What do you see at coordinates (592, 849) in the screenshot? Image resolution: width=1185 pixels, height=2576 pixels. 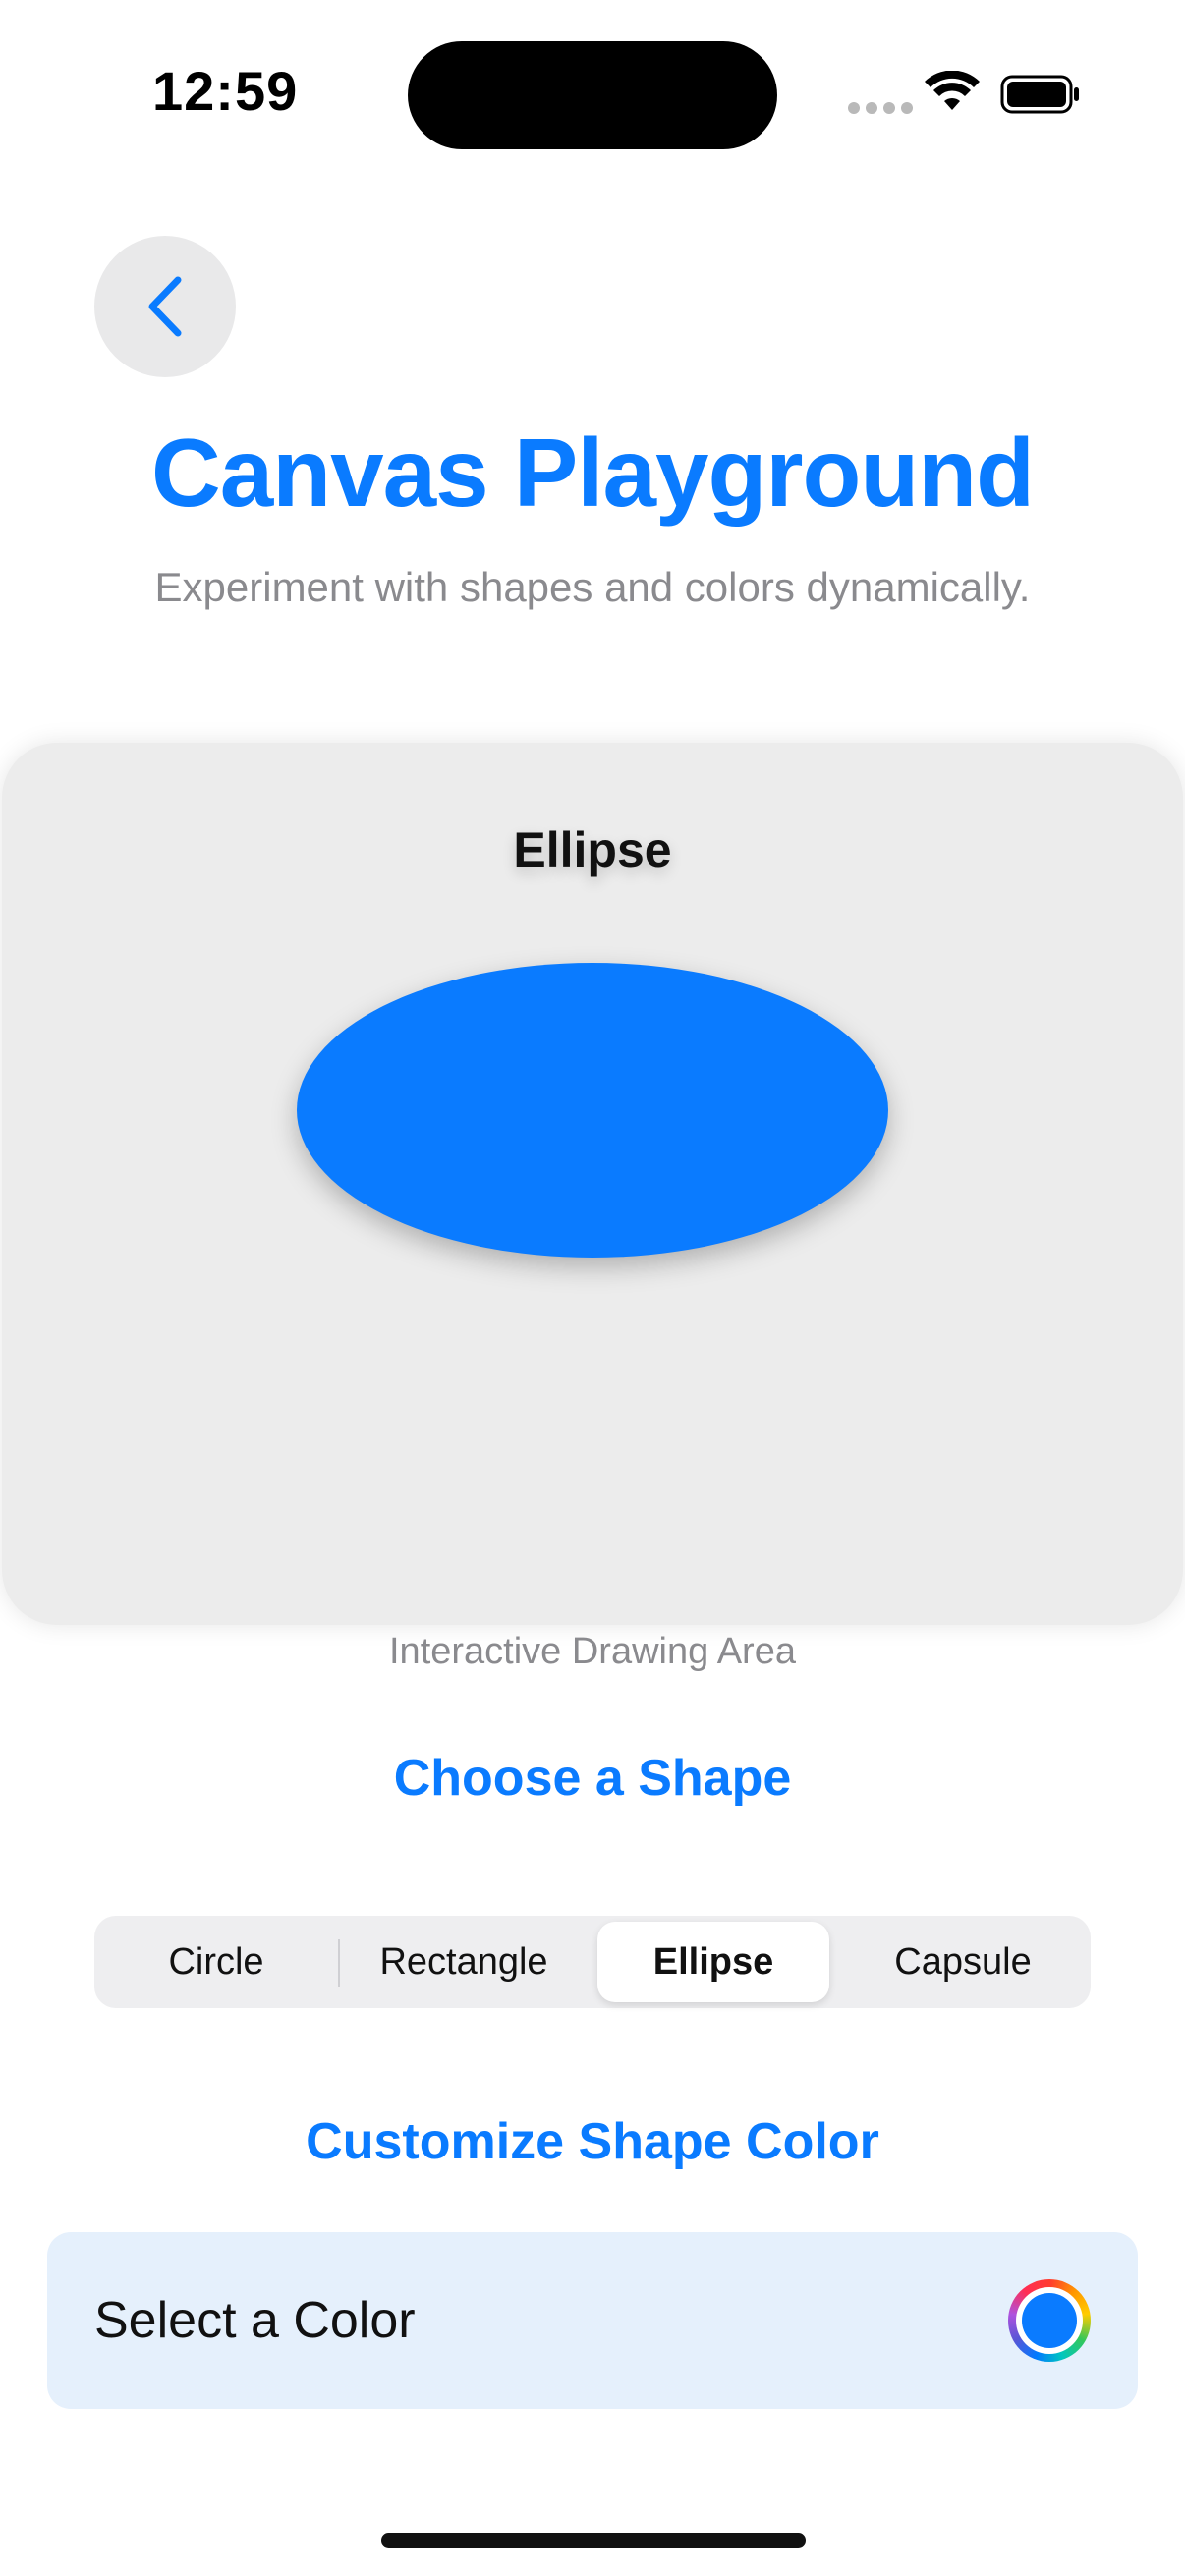 I see `shape-label: Ellipse` at bounding box center [592, 849].